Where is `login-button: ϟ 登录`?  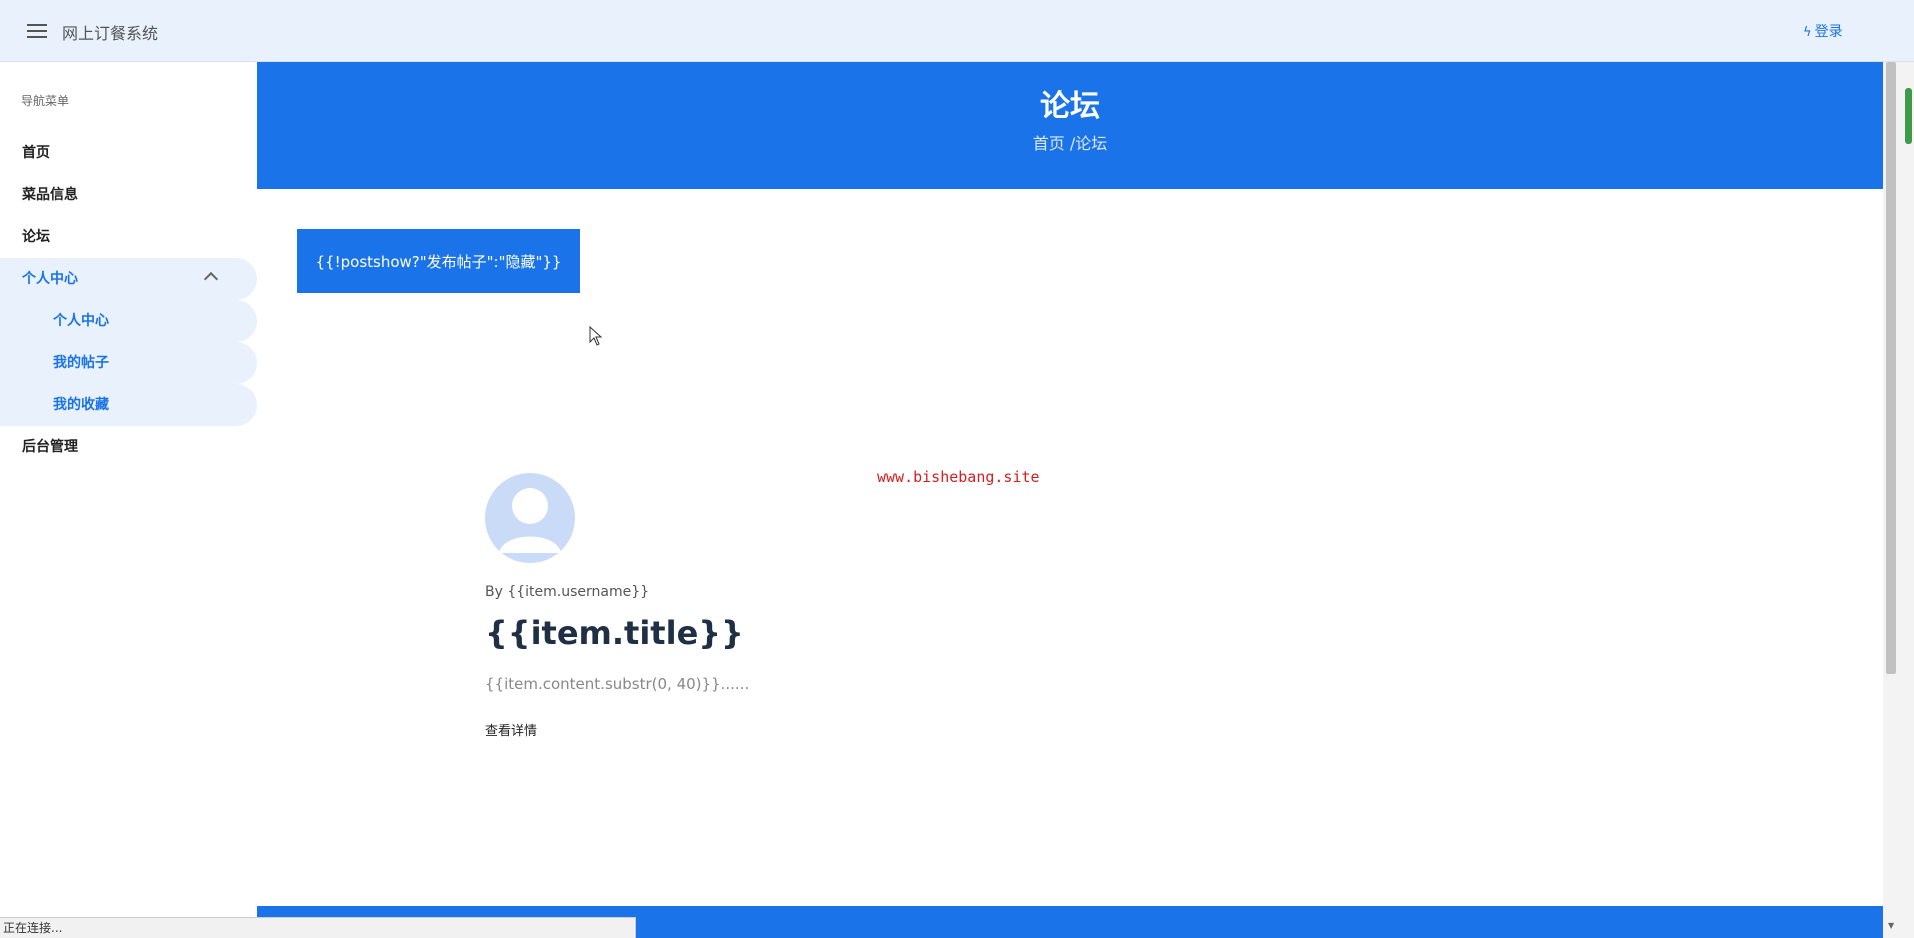 login-button: ϟ 登录 is located at coordinates (1823, 31).